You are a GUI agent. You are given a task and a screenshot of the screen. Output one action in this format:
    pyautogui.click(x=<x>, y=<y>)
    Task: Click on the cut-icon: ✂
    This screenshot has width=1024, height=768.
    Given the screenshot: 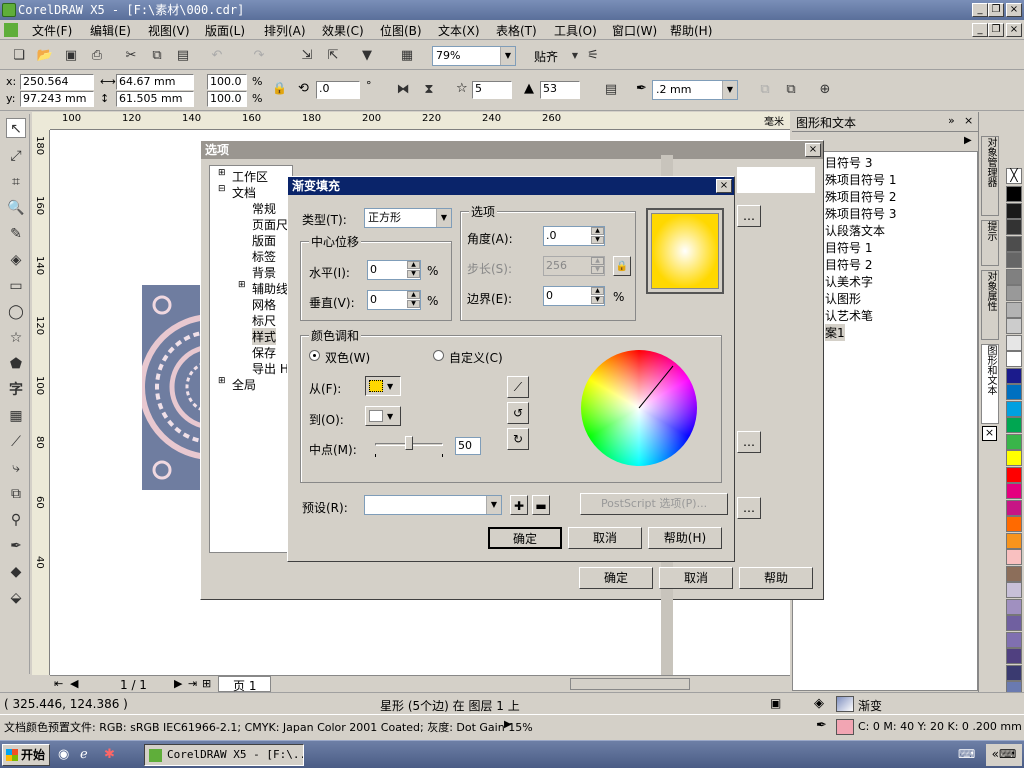 What is the action you would take?
    pyautogui.click(x=131, y=56)
    